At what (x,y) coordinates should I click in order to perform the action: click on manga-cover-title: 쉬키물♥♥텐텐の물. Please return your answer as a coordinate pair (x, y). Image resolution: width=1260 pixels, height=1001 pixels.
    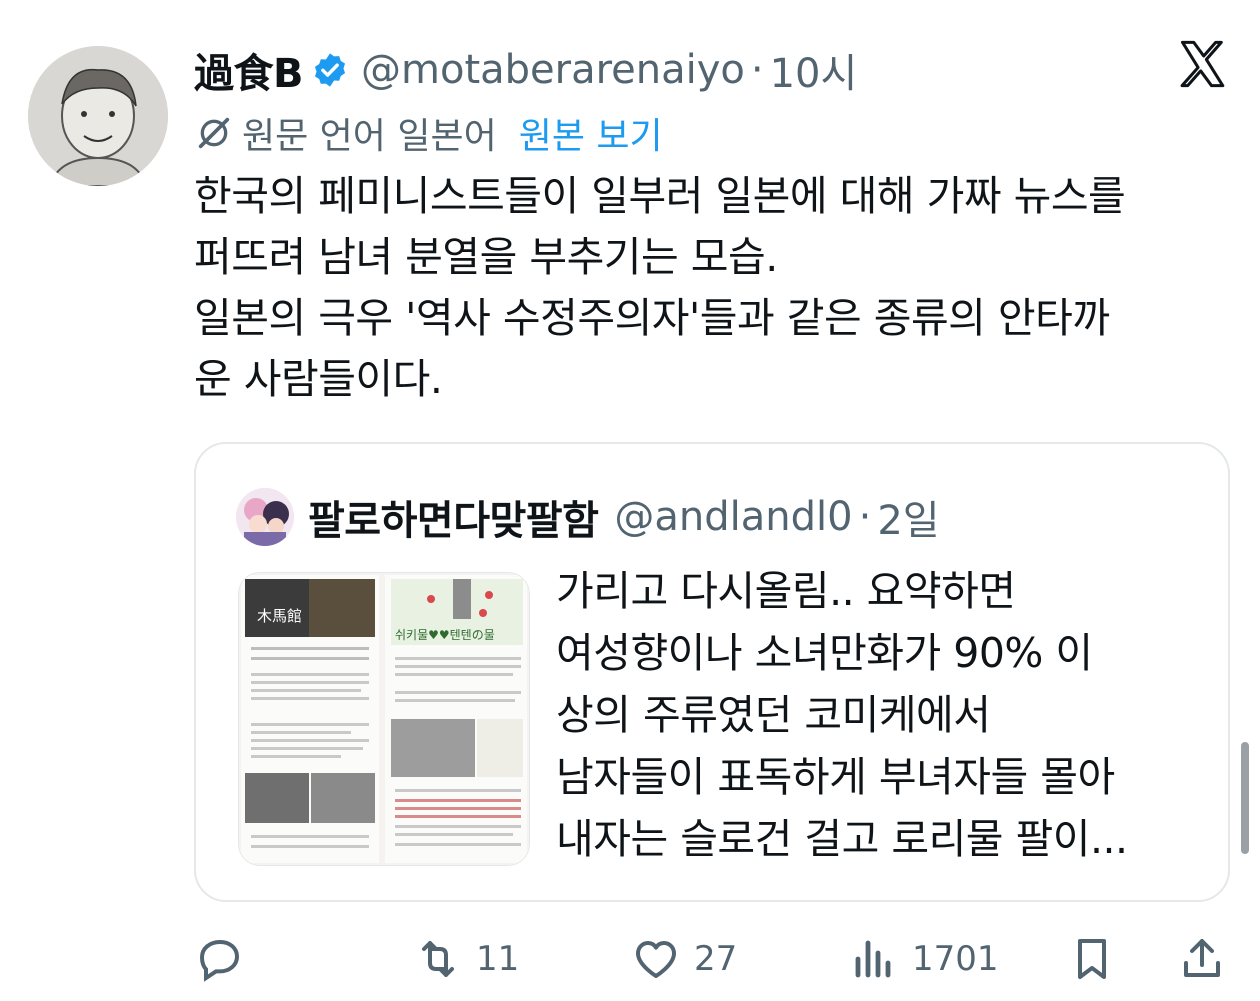
    Looking at the image, I should click on (445, 635).